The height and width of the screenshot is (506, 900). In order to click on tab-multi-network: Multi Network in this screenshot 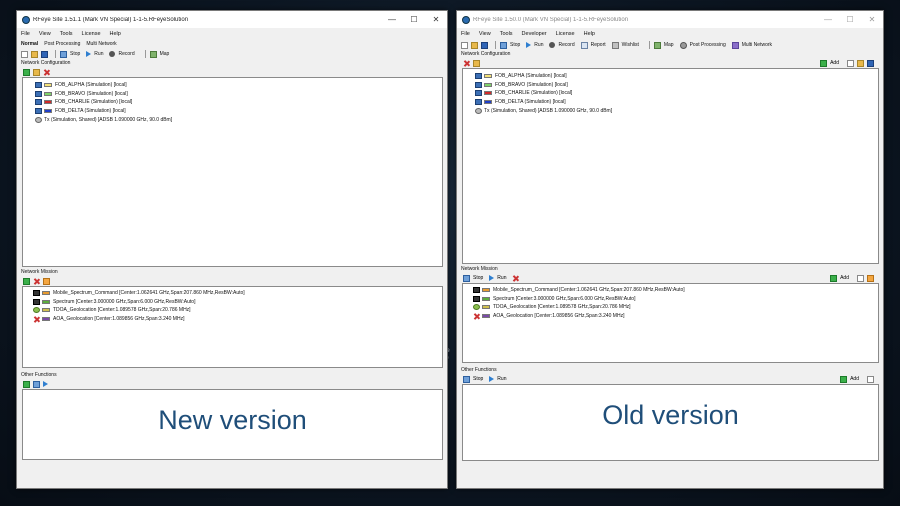, I will do `click(101, 44)`.